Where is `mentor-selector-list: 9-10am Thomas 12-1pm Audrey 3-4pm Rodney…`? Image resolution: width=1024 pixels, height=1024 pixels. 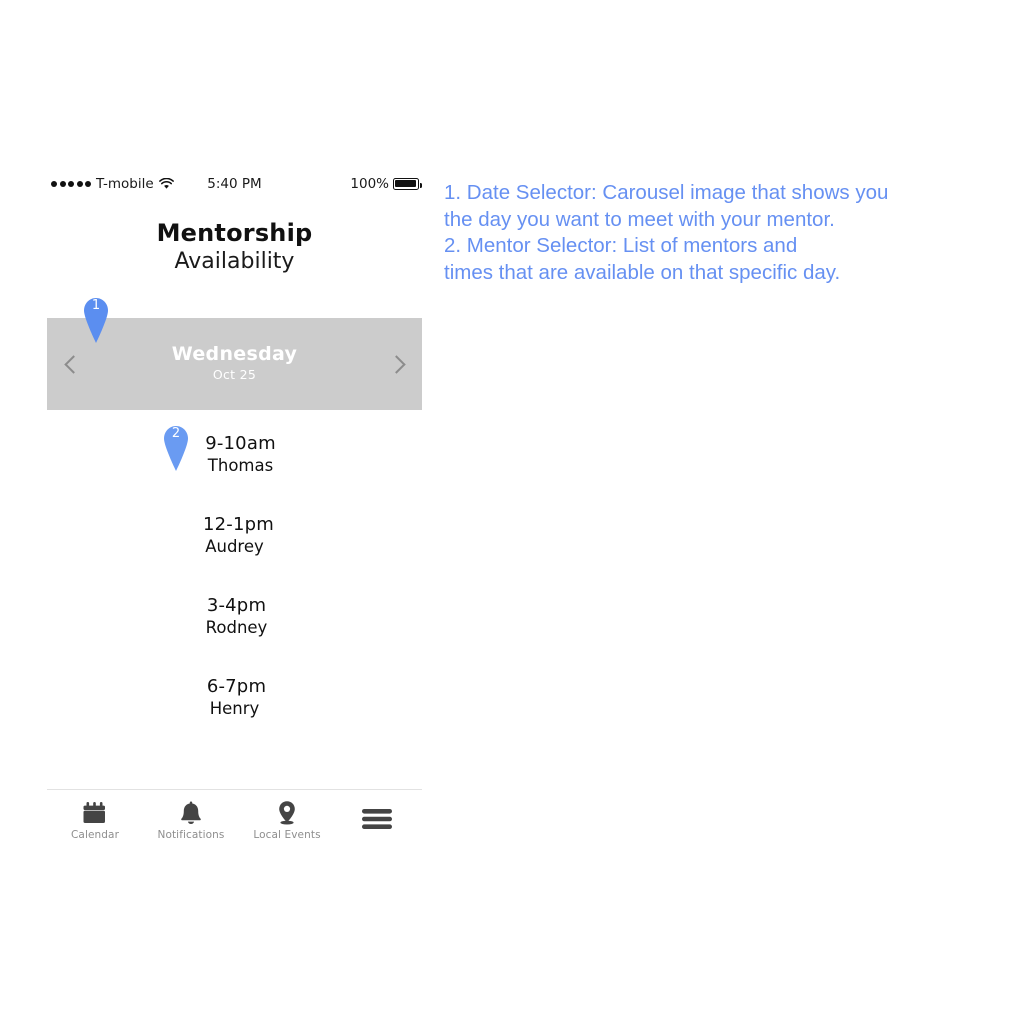
mentor-selector-list: 9-10am Thomas 12-1pm Audrey 3-4pm Rodney… is located at coordinates (234, 595).